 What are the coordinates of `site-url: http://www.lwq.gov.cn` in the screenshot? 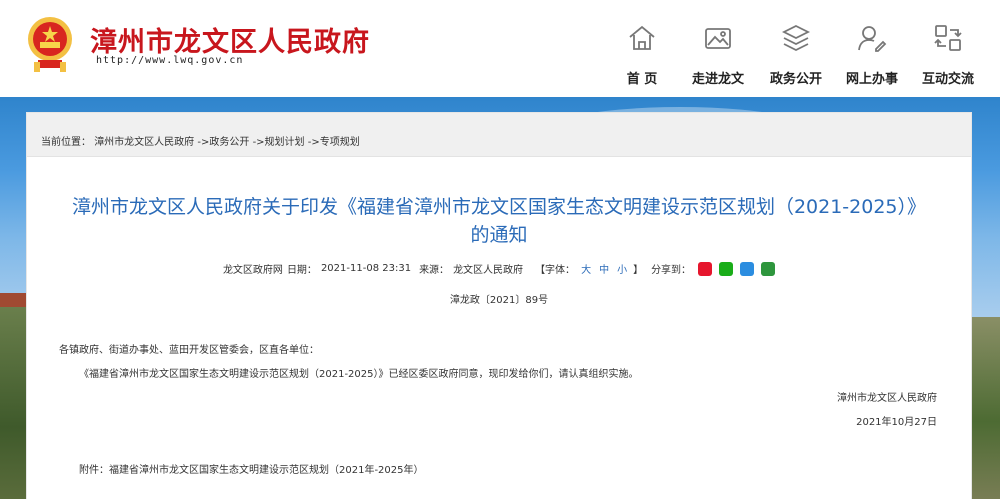 It's located at (170, 60).